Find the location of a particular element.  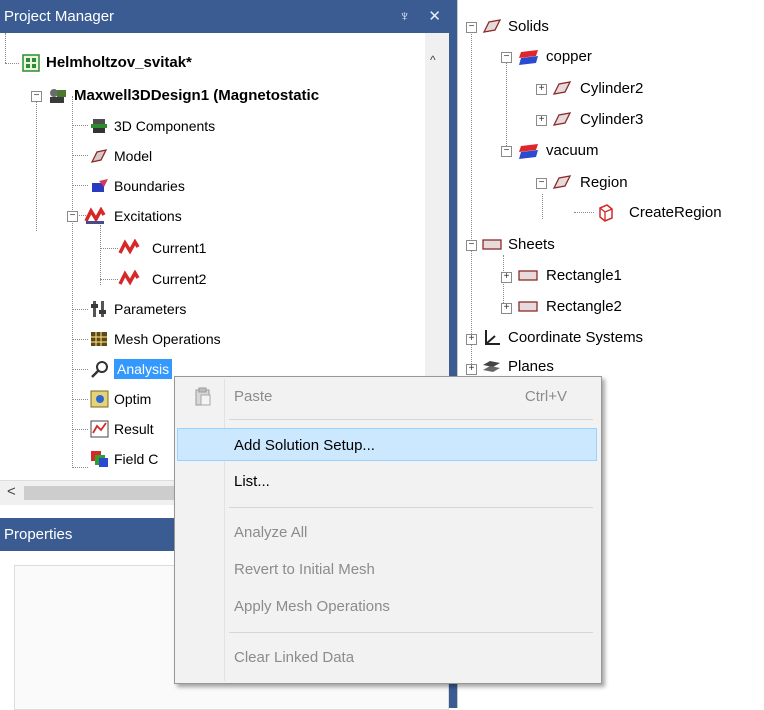

components-icon is located at coordinates (99, 126).